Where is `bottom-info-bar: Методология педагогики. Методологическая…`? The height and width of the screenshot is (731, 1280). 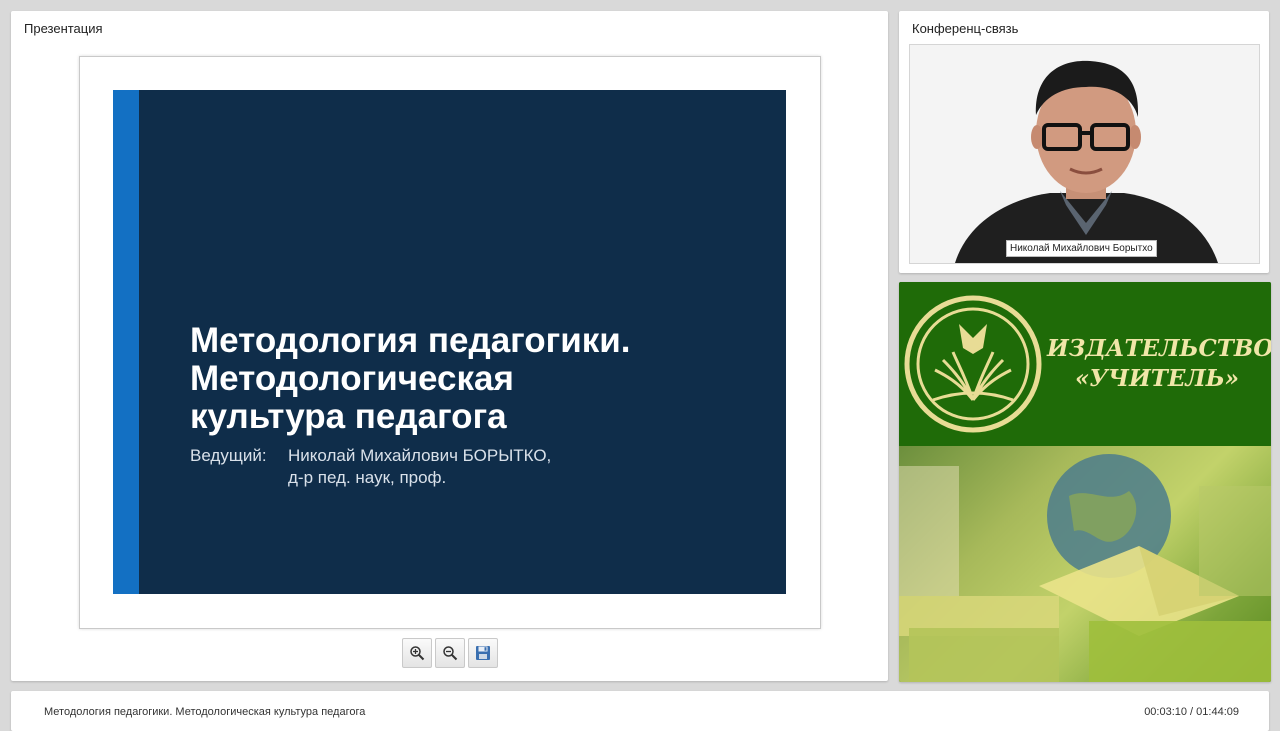
bottom-info-bar: Методология педагогики. Методологическая… is located at coordinates (640, 711).